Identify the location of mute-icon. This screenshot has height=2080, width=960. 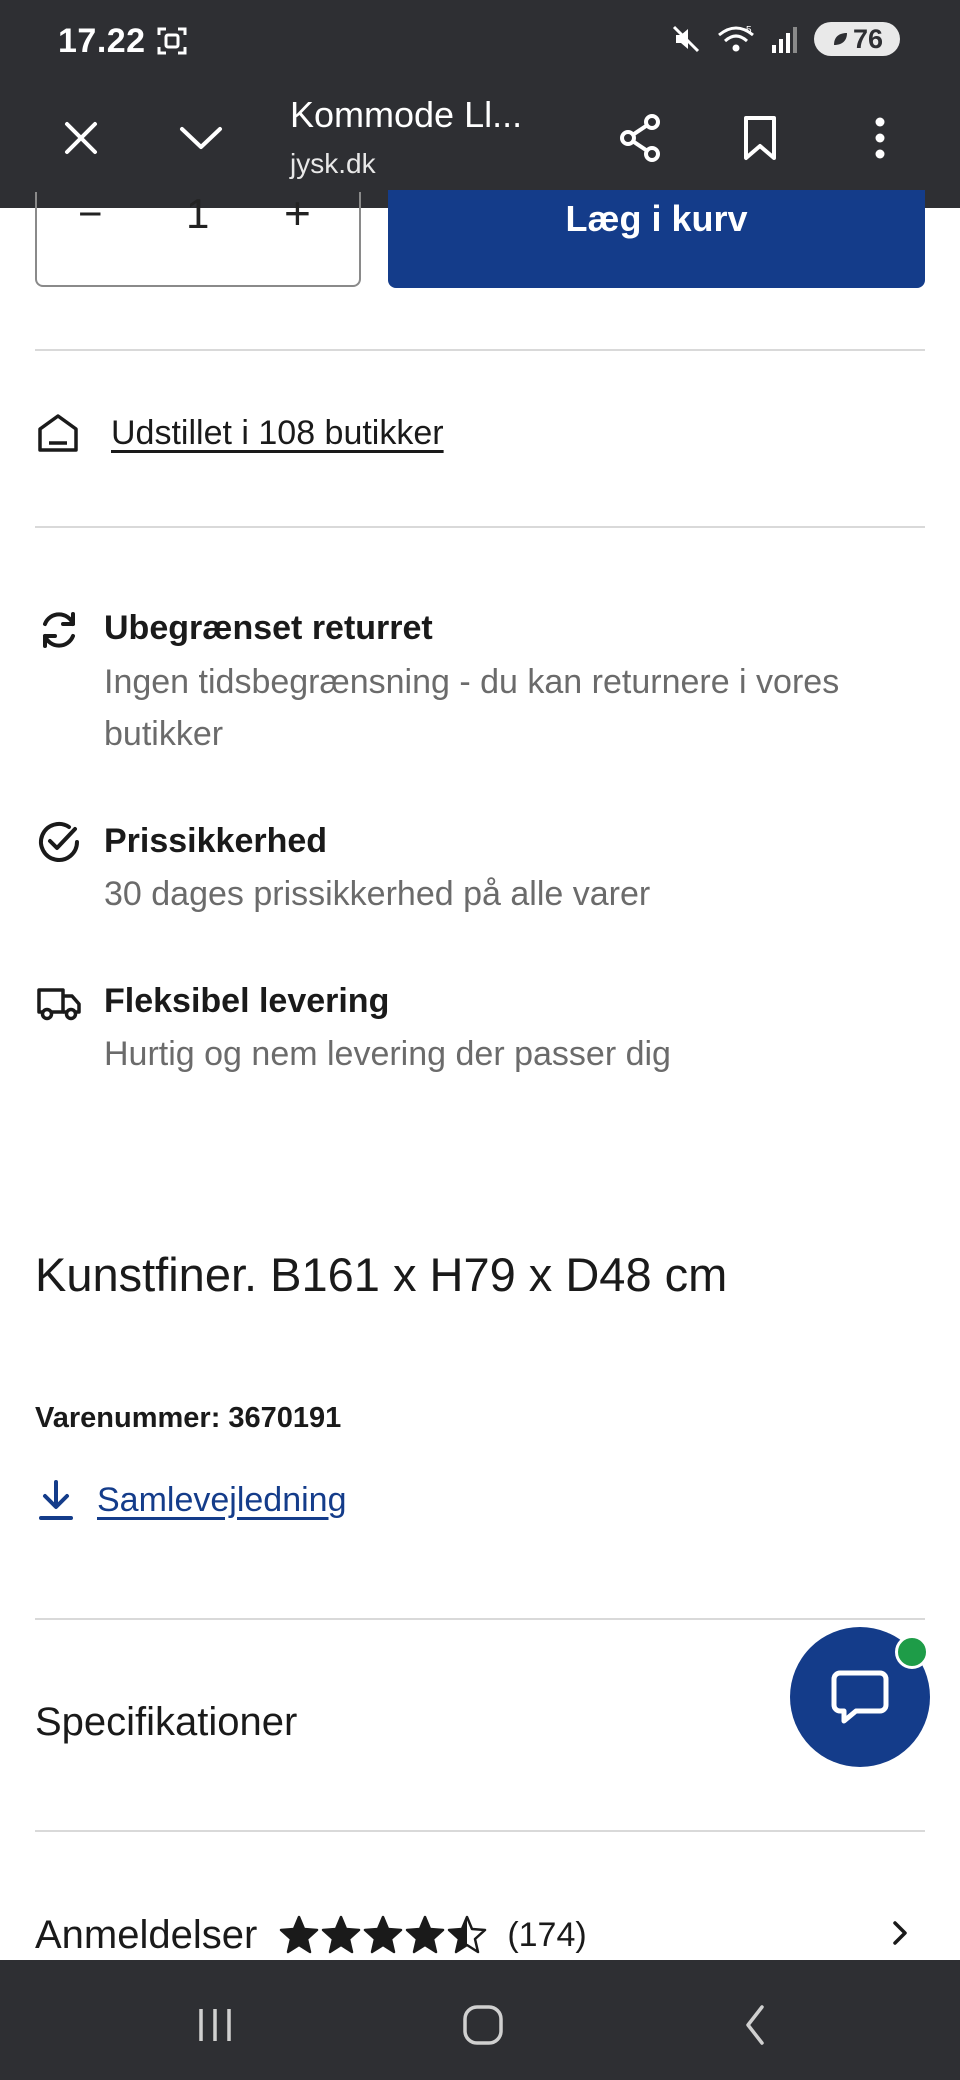
(686, 39).